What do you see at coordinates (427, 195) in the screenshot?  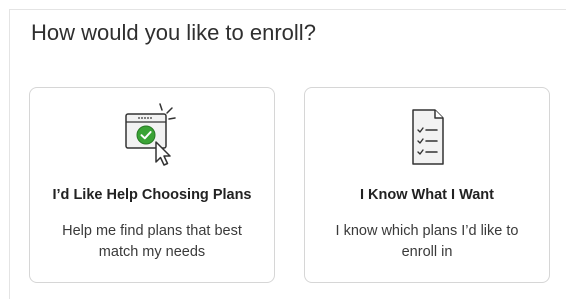 I see `card-title: I Know What I Want` at bounding box center [427, 195].